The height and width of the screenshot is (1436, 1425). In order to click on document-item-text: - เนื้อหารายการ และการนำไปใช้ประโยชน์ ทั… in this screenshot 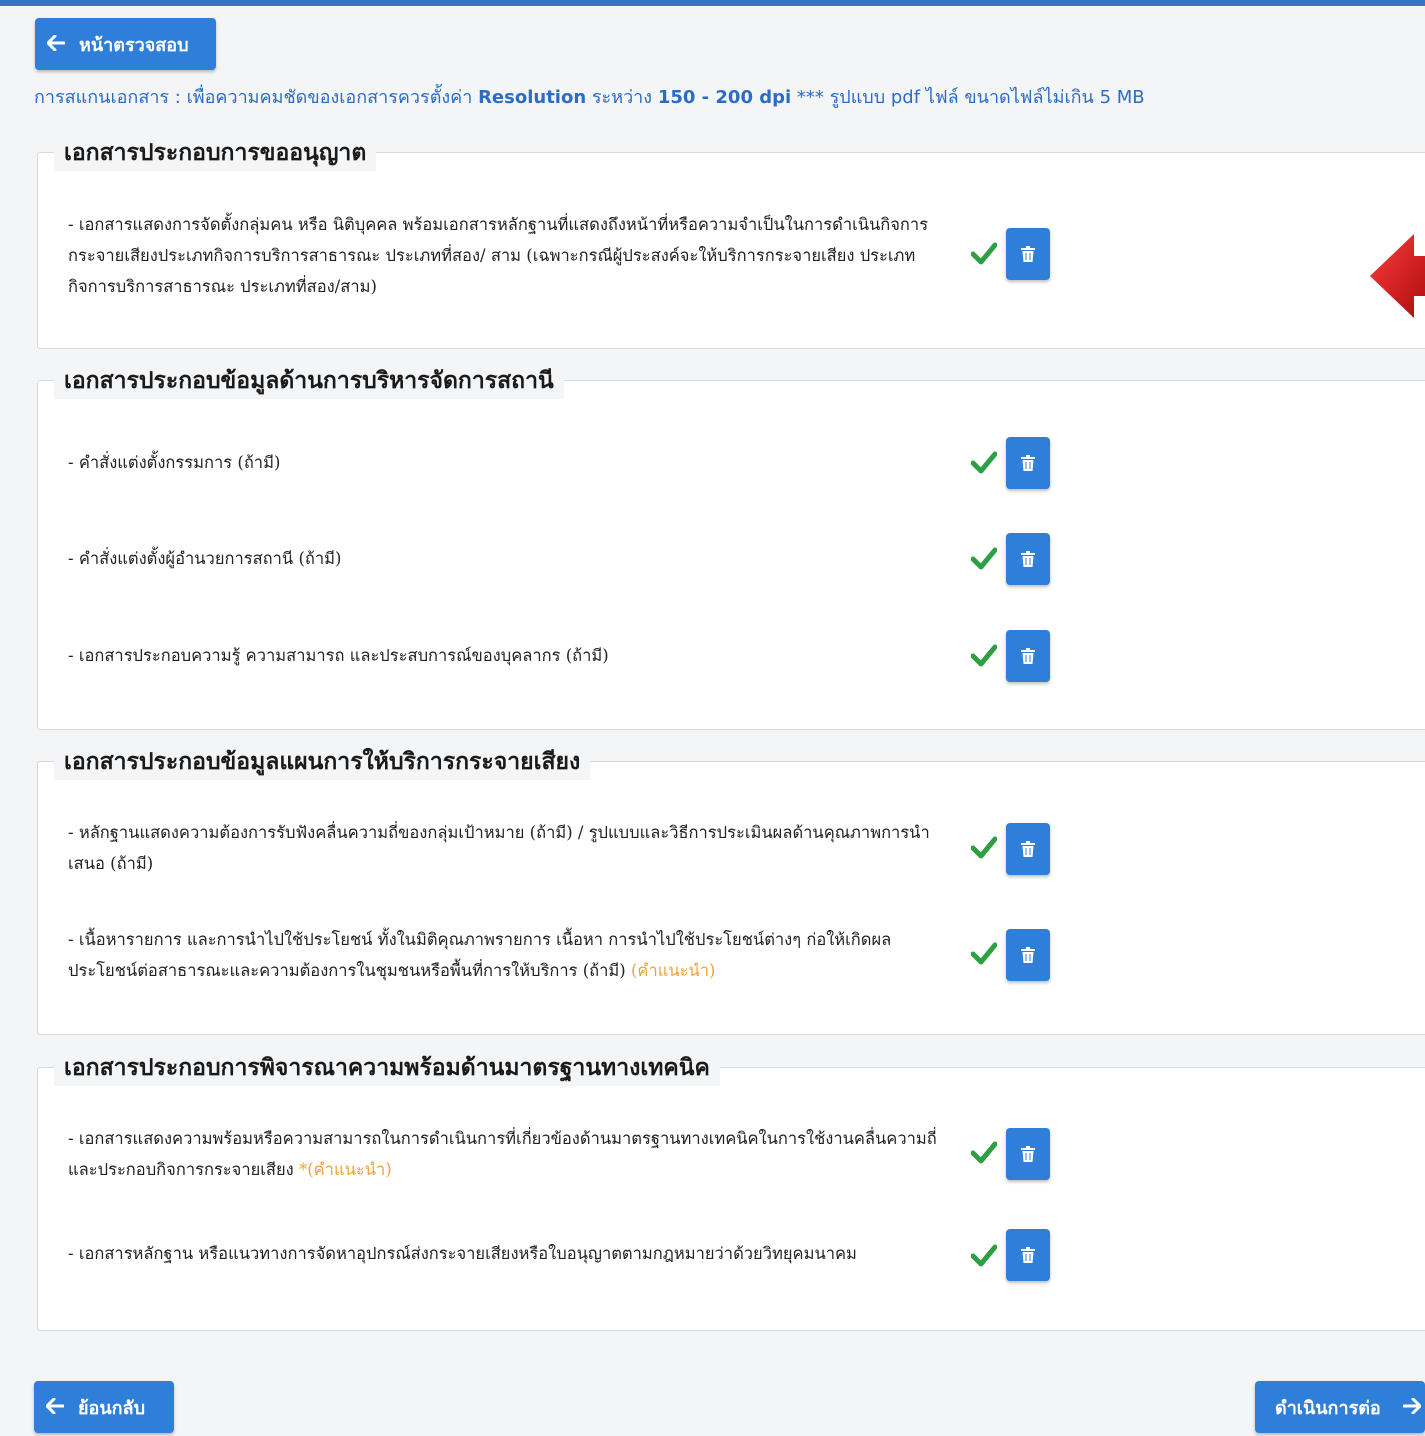, I will do `click(480, 955)`.